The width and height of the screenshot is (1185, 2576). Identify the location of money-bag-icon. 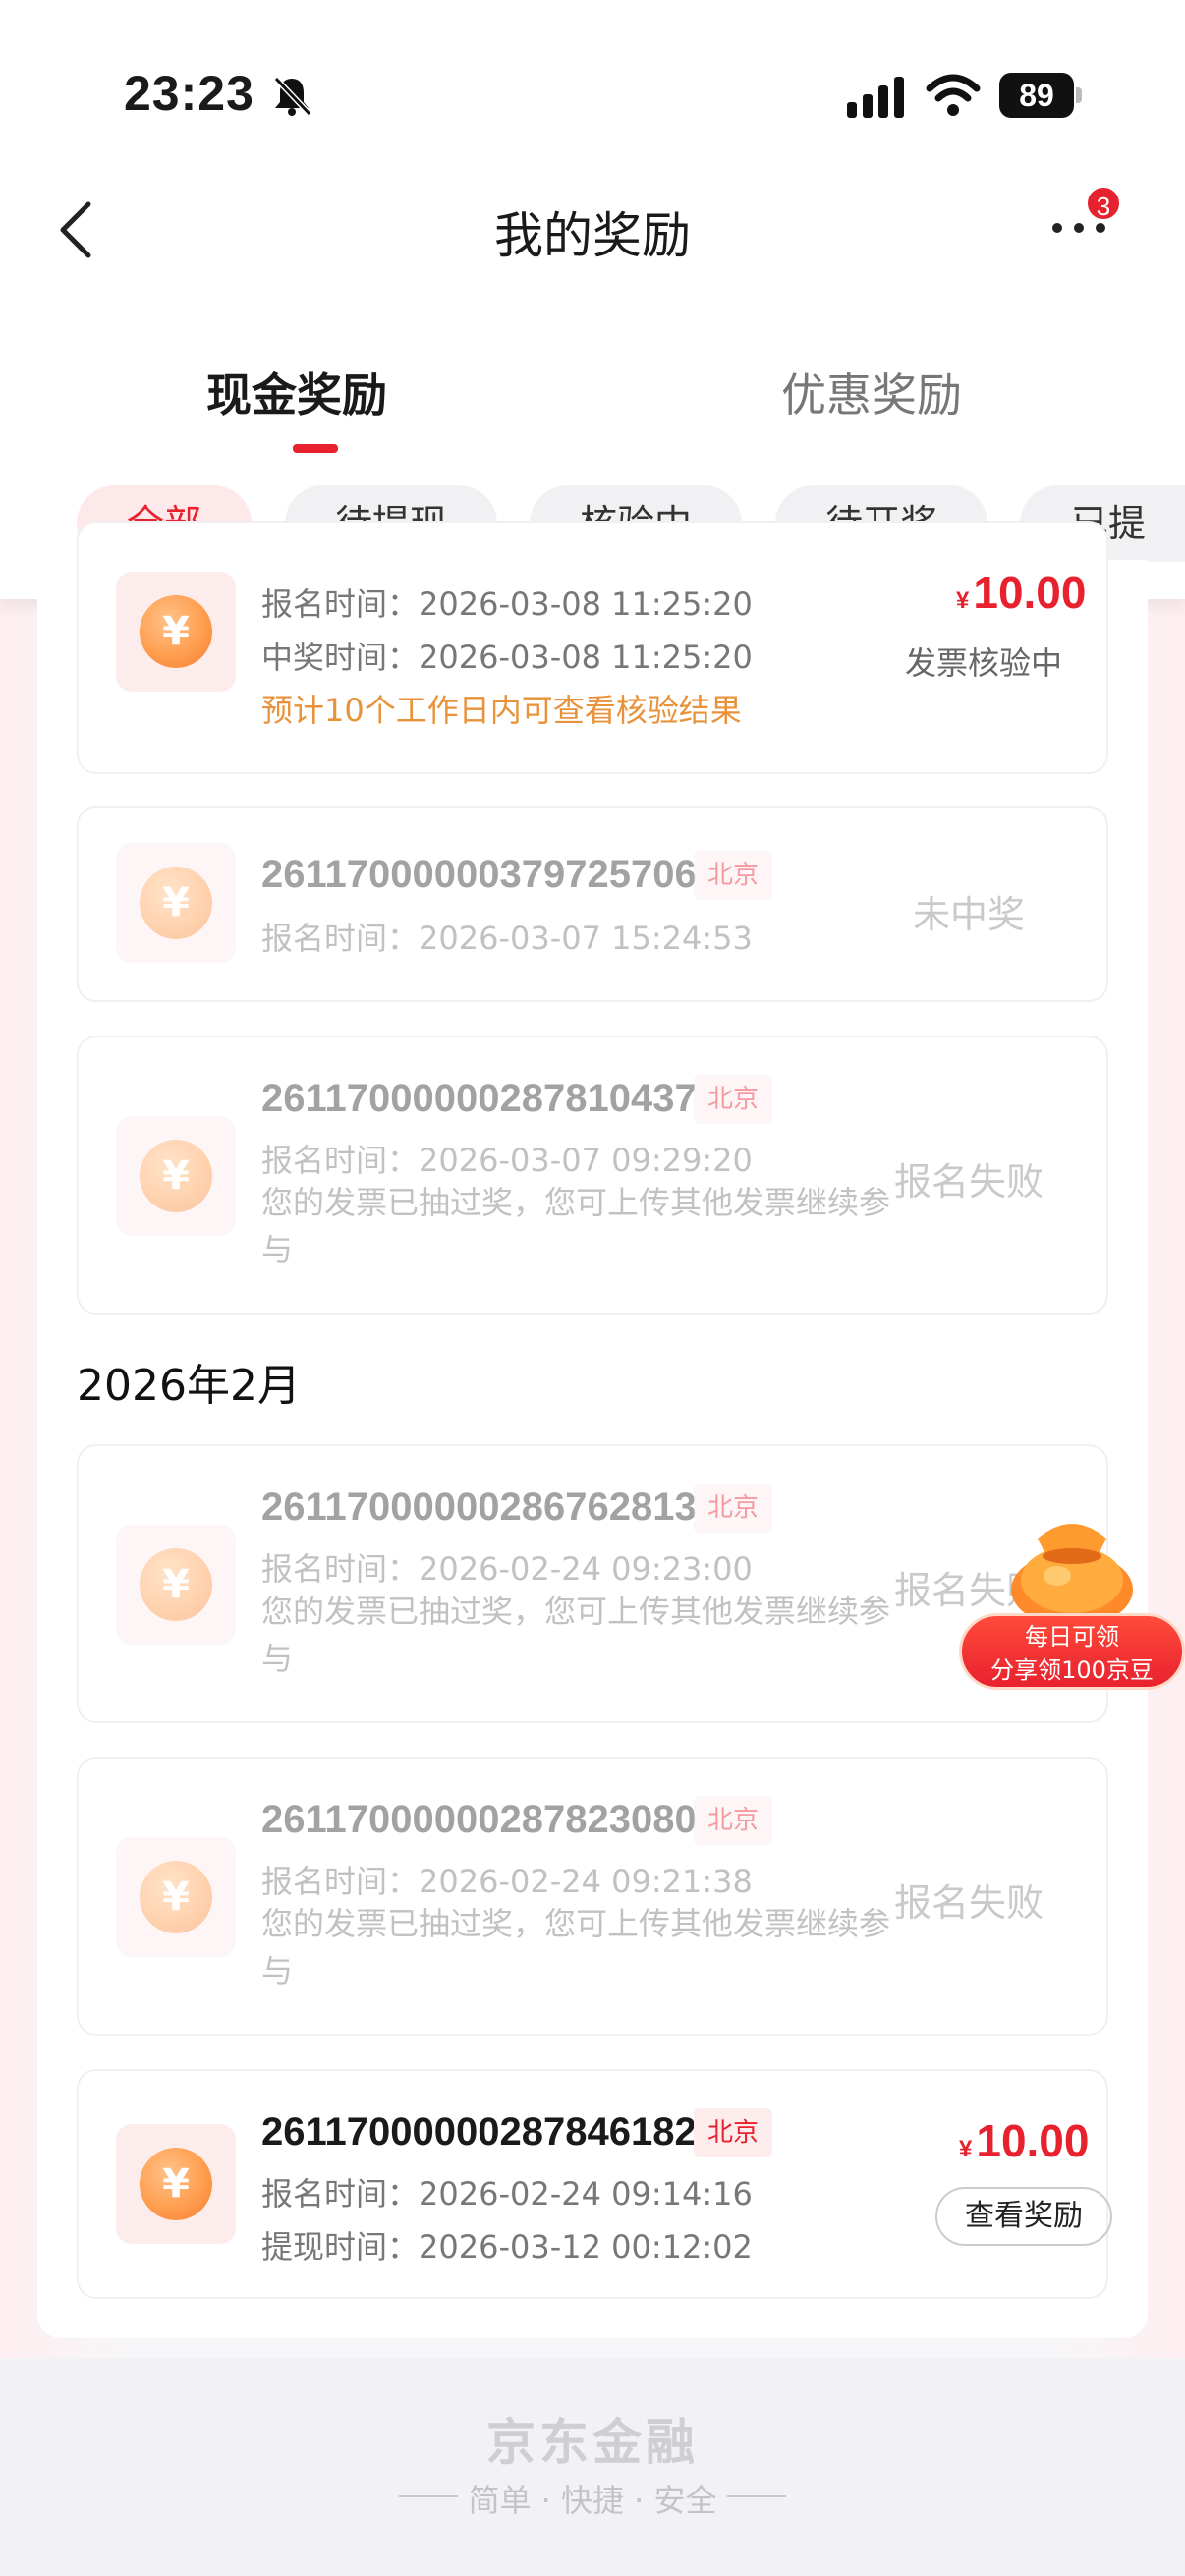
(1072, 1575).